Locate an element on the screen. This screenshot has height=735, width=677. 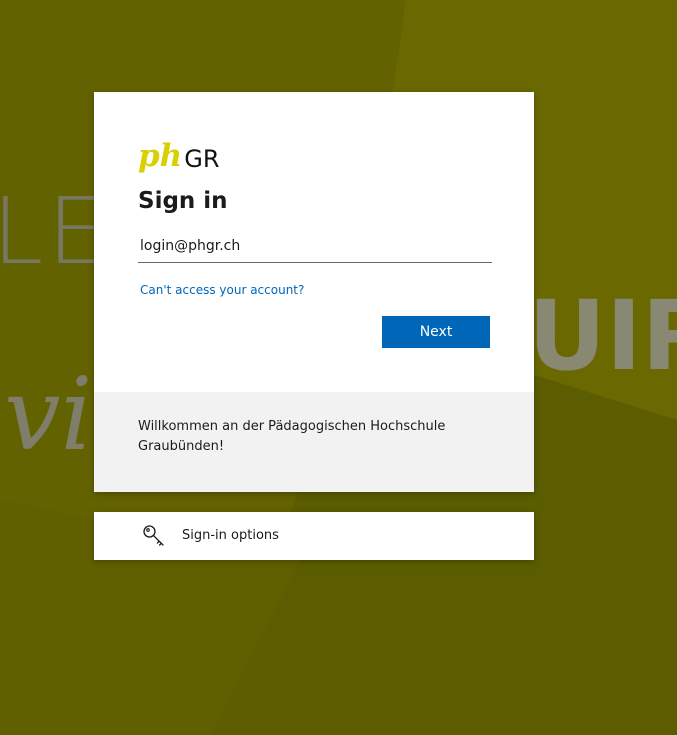
email-field is located at coordinates (315, 246).